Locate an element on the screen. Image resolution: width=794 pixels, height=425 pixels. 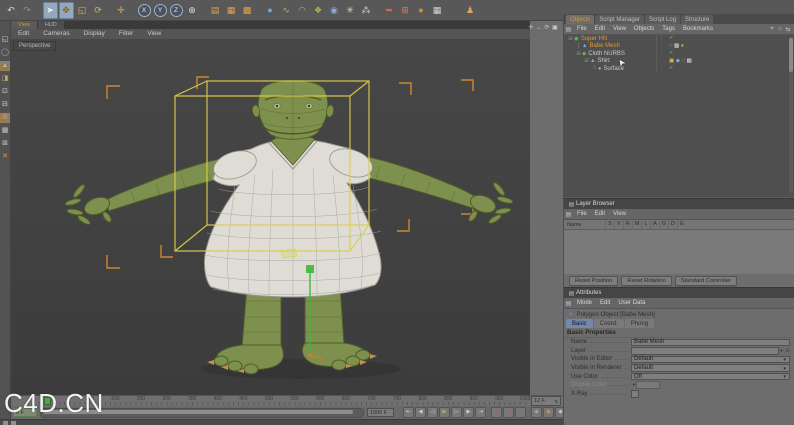
tab-basic: Basic is located at coordinates (579, 323).